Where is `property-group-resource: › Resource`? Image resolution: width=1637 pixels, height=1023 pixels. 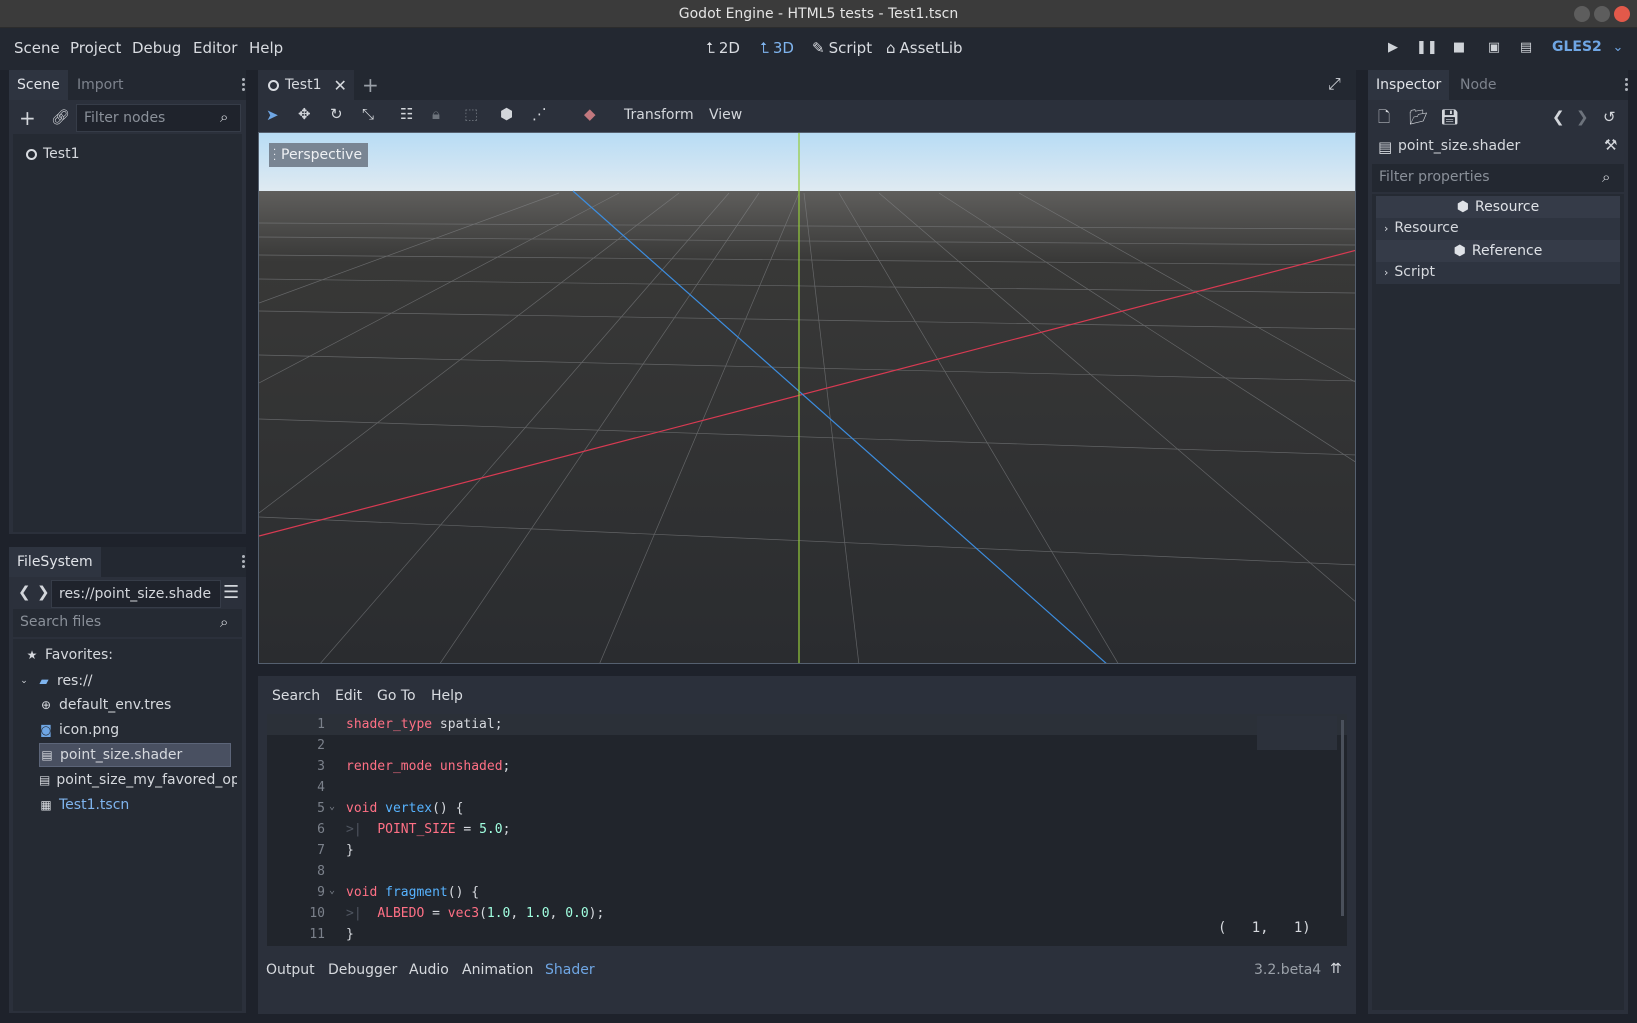
property-group-resource: › Resource is located at coordinates (1498, 229).